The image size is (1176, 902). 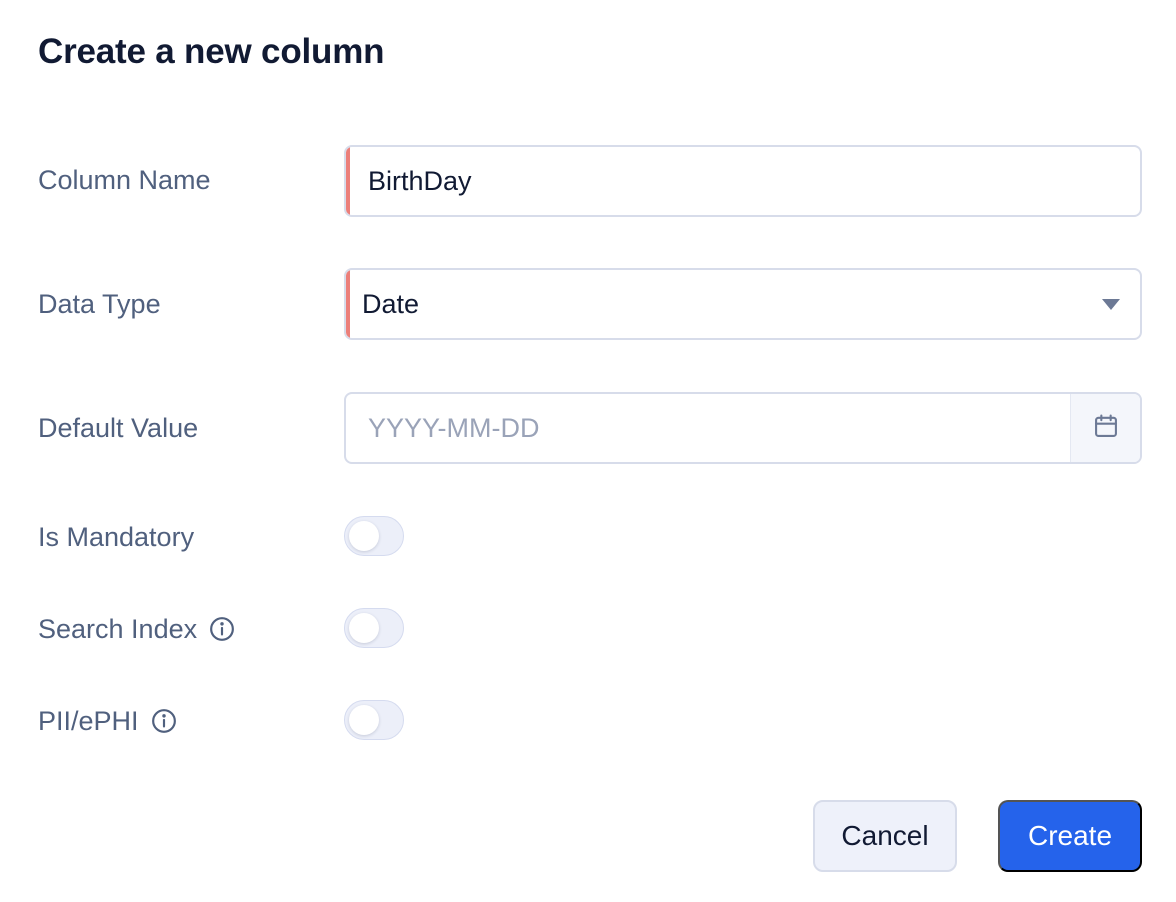 I want to click on pii-ephi-label: PII/ePHI, so click(x=107, y=721).